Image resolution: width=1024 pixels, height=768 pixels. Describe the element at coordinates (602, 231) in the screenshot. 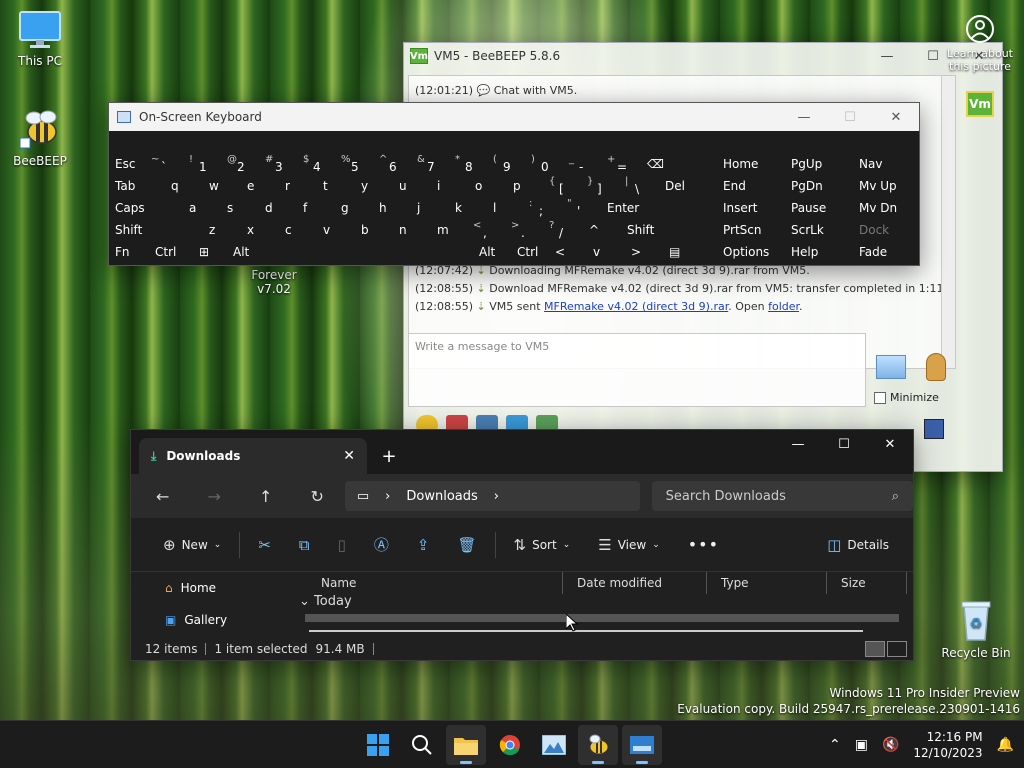

I see `osk-key: ^` at that location.